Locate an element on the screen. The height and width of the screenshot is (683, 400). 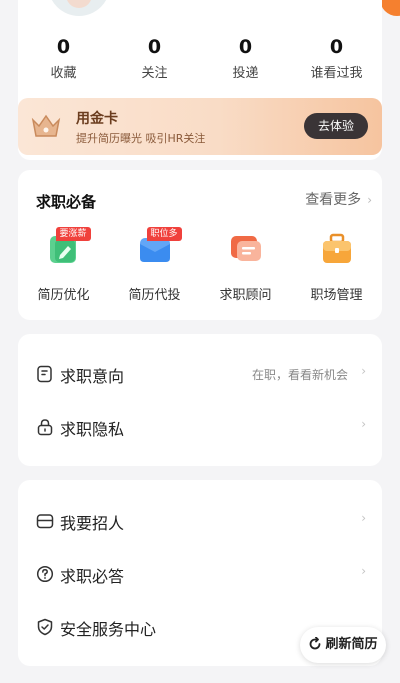
see-more-link: 查看更多 › is located at coordinates (338, 199).